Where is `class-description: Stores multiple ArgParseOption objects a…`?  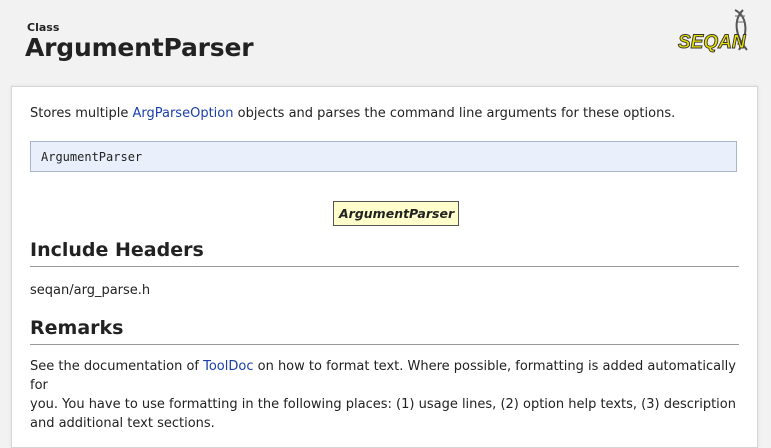 class-description: Stores multiple ArgParseOption objects a… is located at coordinates (352, 113).